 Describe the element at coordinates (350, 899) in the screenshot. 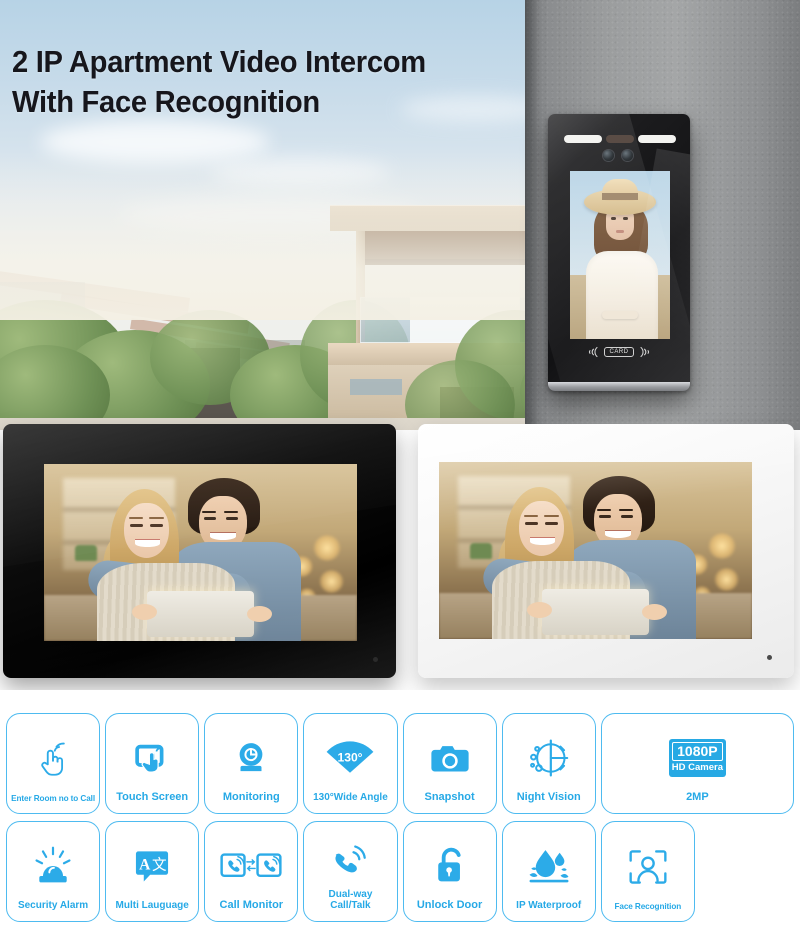

I see `feature-label: Dual-way Call/Talk` at that location.